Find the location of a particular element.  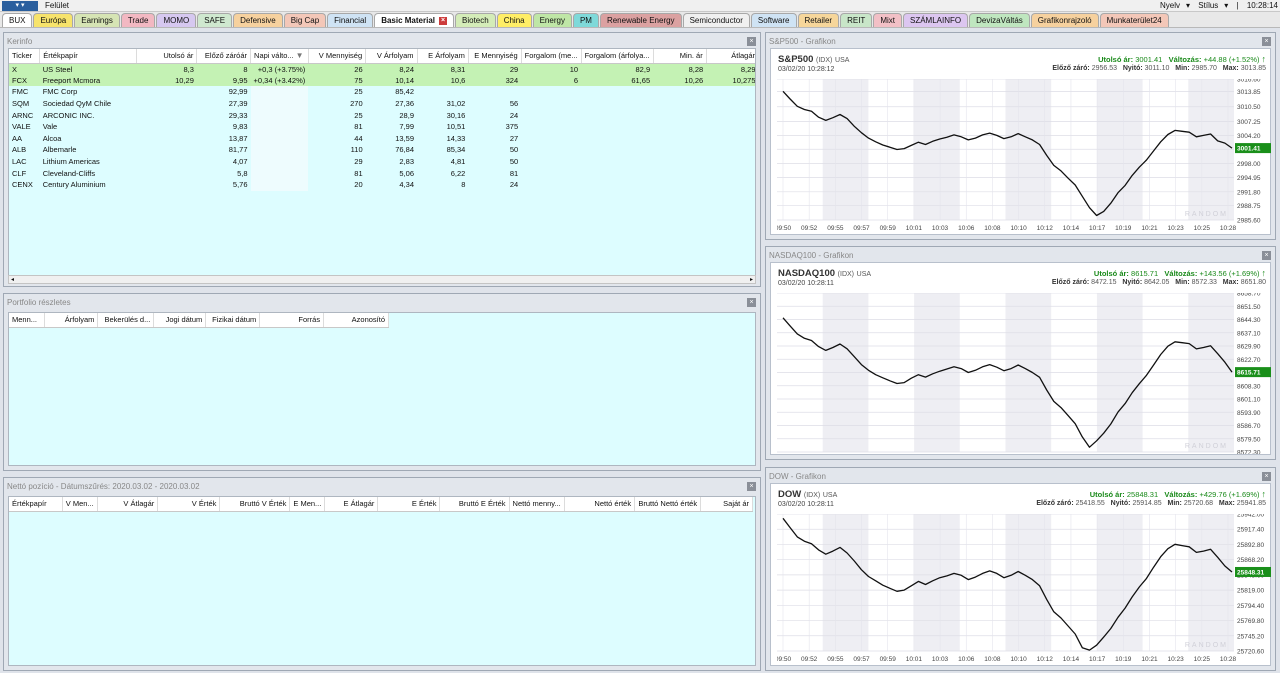

language-dropdown-icon: ▾ is located at coordinates (1188, 5).